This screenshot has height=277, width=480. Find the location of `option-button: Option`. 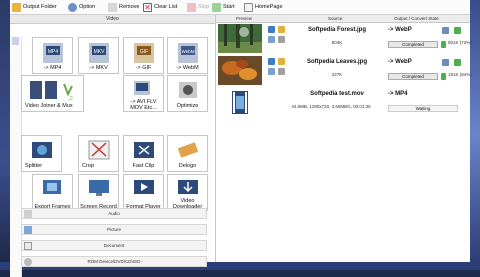

option-button: Option is located at coordinates (81, 7).